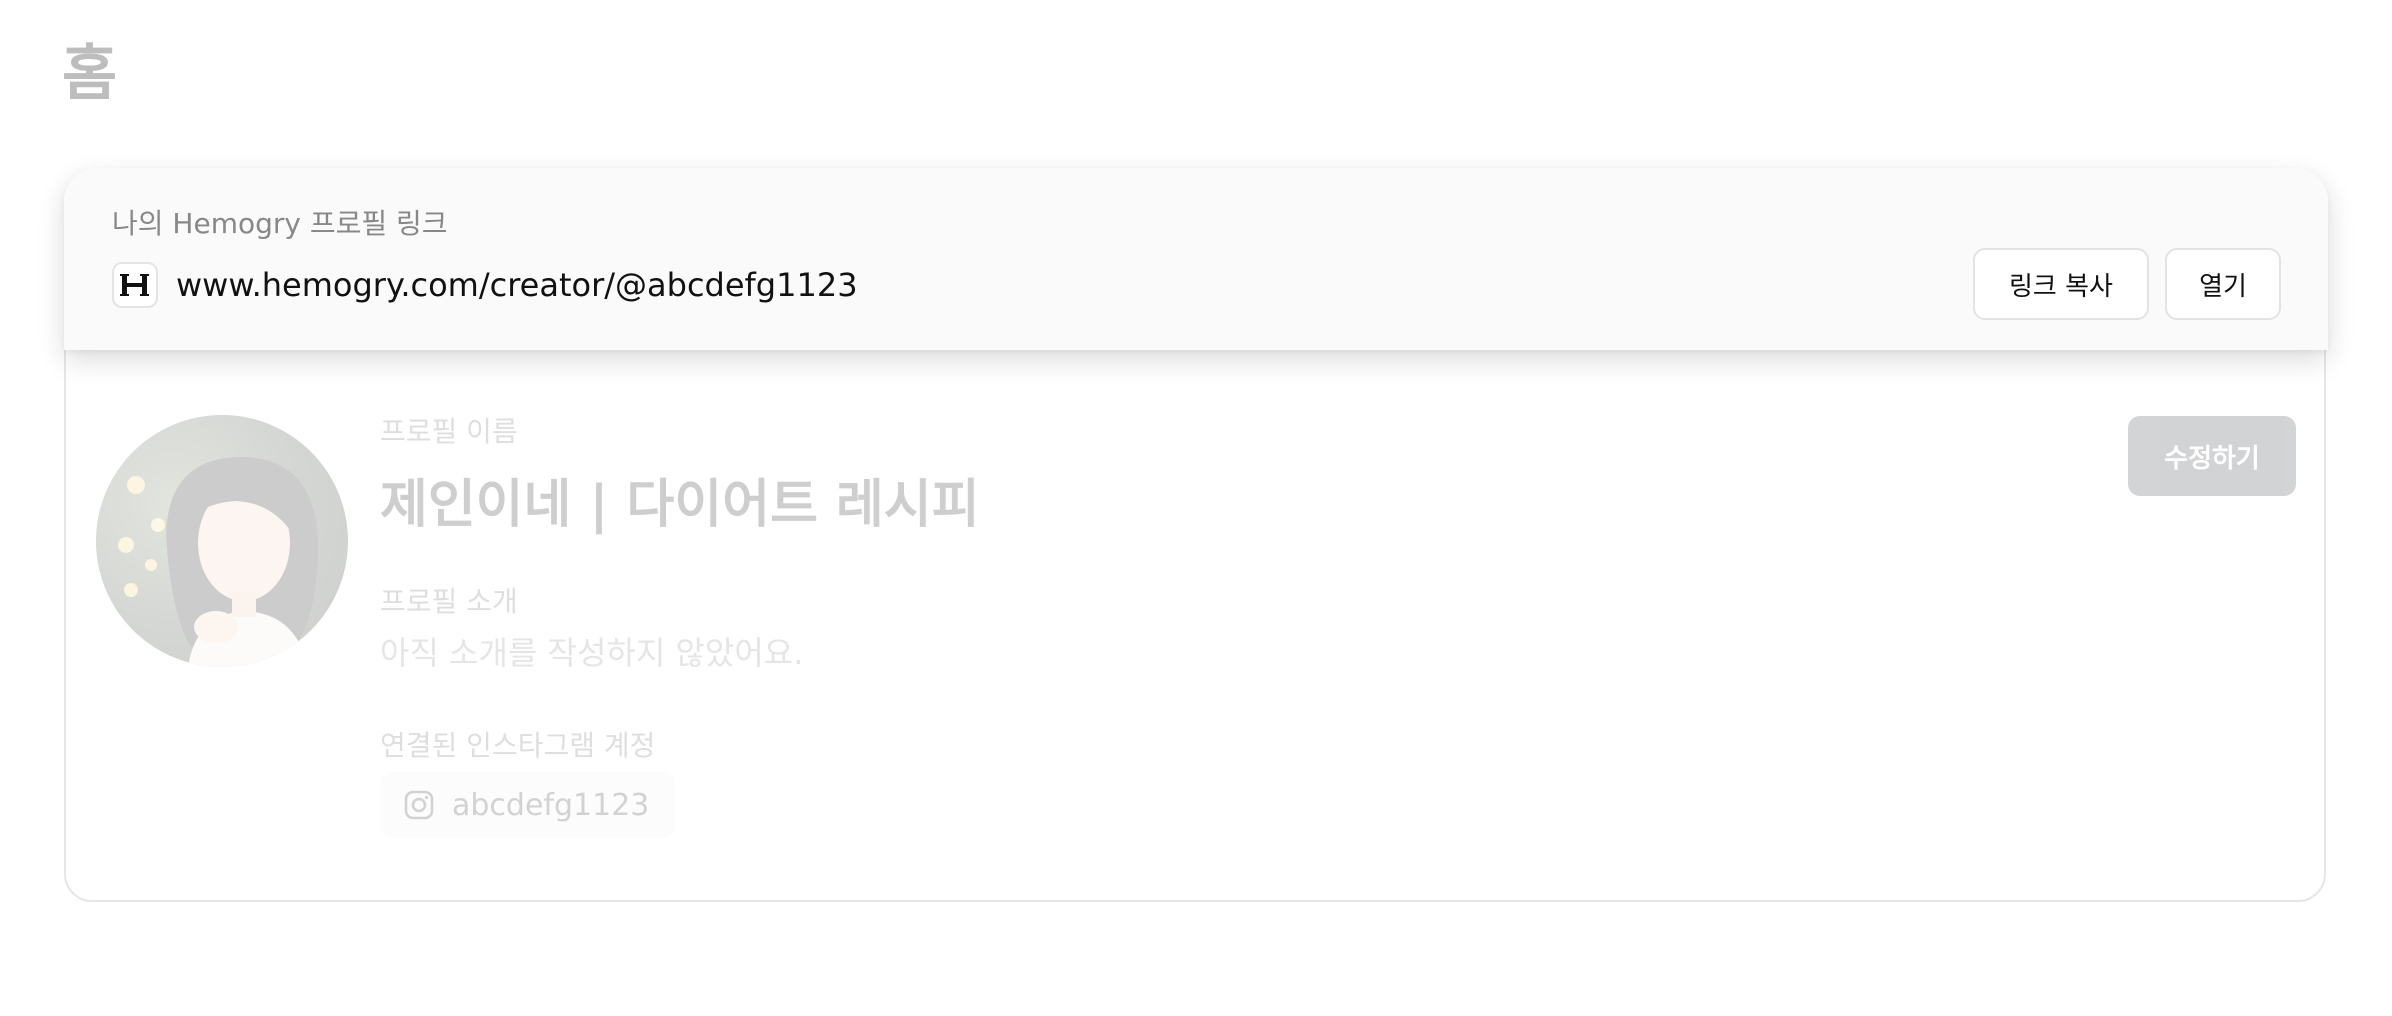 The height and width of the screenshot is (1016, 2392). I want to click on avatar-photo, so click(222, 541).